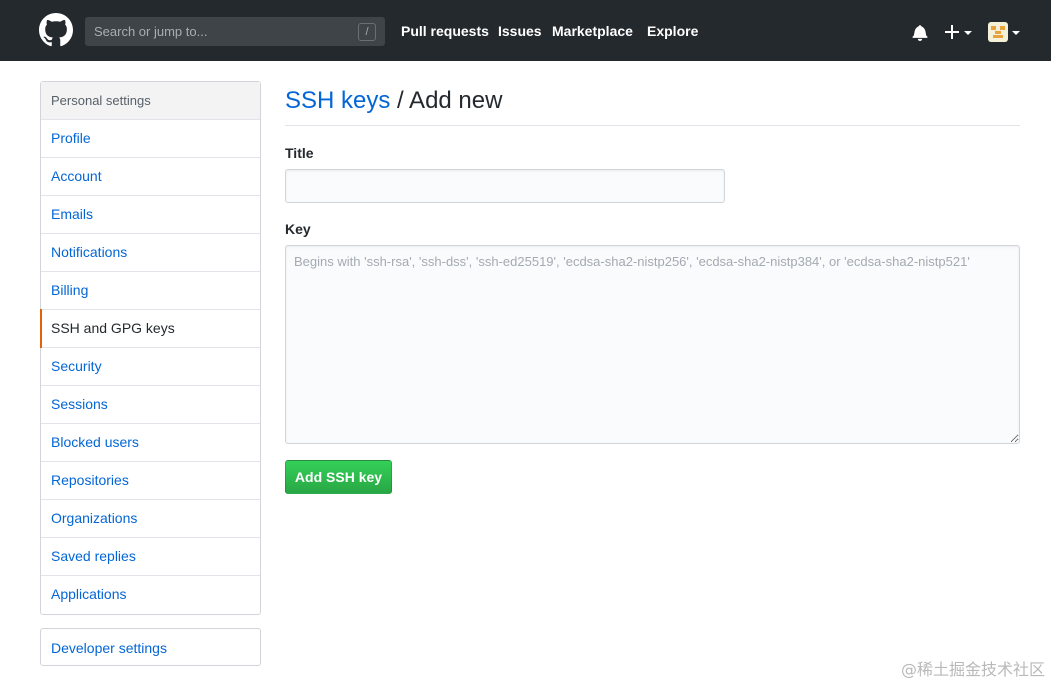 The width and height of the screenshot is (1051, 686). What do you see at coordinates (150, 405) in the screenshot?
I see `sidebar-item-sessions: Sessions` at bounding box center [150, 405].